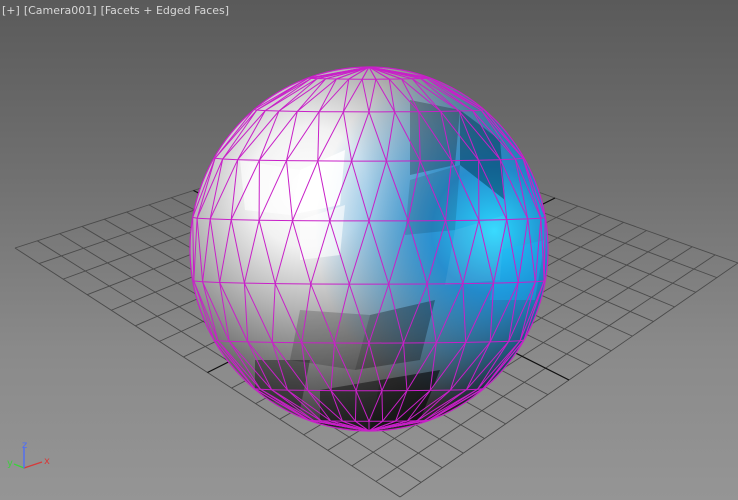 Image resolution: width=738 pixels, height=500 pixels. Describe the element at coordinates (28, 454) in the screenshot. I see `axis-gizmo-icon: x y z` at that location.